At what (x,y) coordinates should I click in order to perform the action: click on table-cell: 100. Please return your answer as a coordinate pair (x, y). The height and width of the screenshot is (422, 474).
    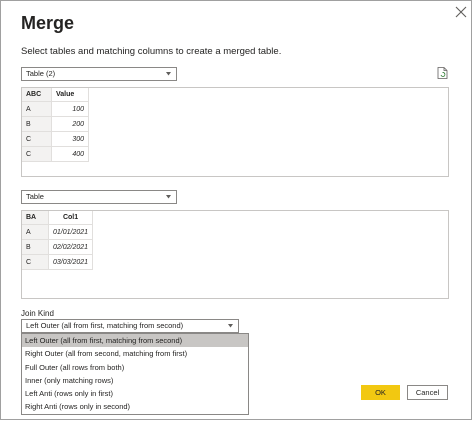
    Looking at the image, I should click on (70, 109).